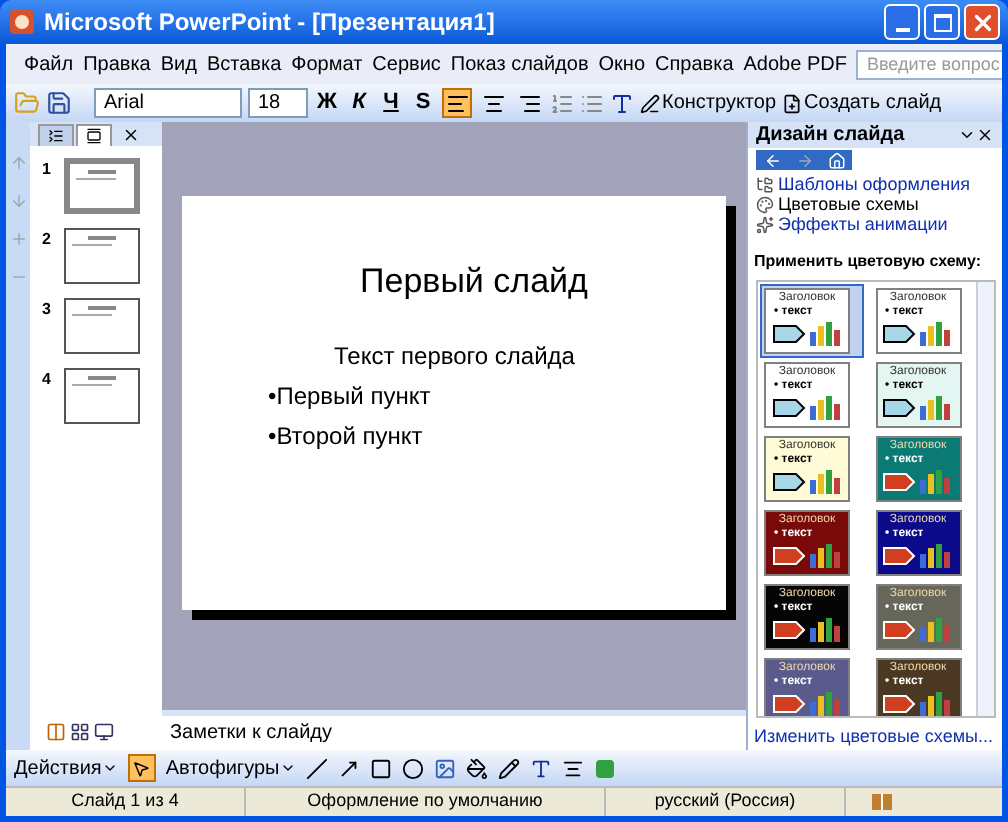 This screenshot has width=1008, height=822. Describe the element at coordinates (508, 768) in the screenshot. I see `line-color-icon` at that location.